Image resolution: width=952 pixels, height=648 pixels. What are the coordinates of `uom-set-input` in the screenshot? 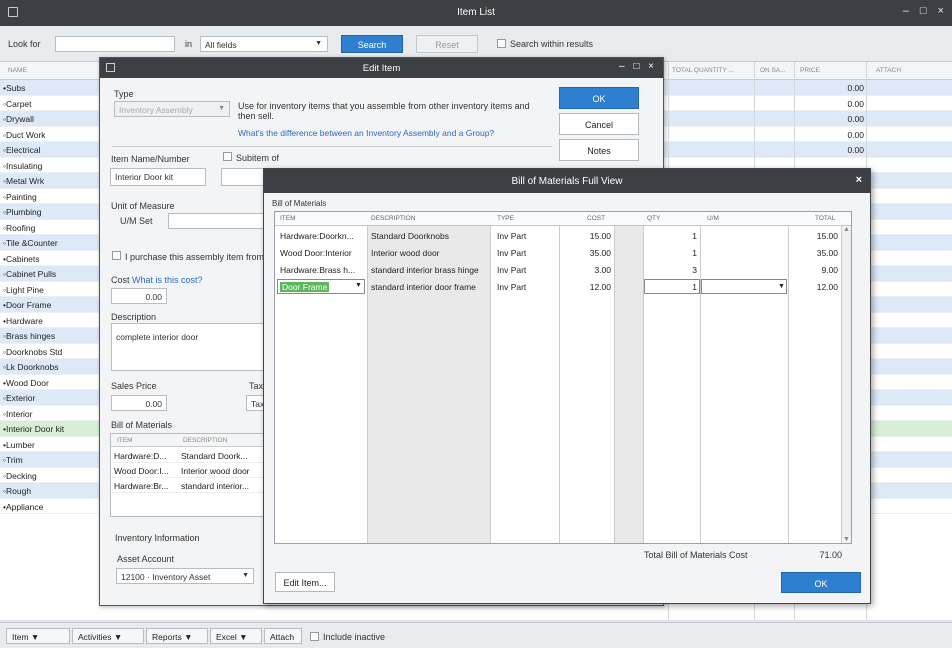 It's located at (216, 221).